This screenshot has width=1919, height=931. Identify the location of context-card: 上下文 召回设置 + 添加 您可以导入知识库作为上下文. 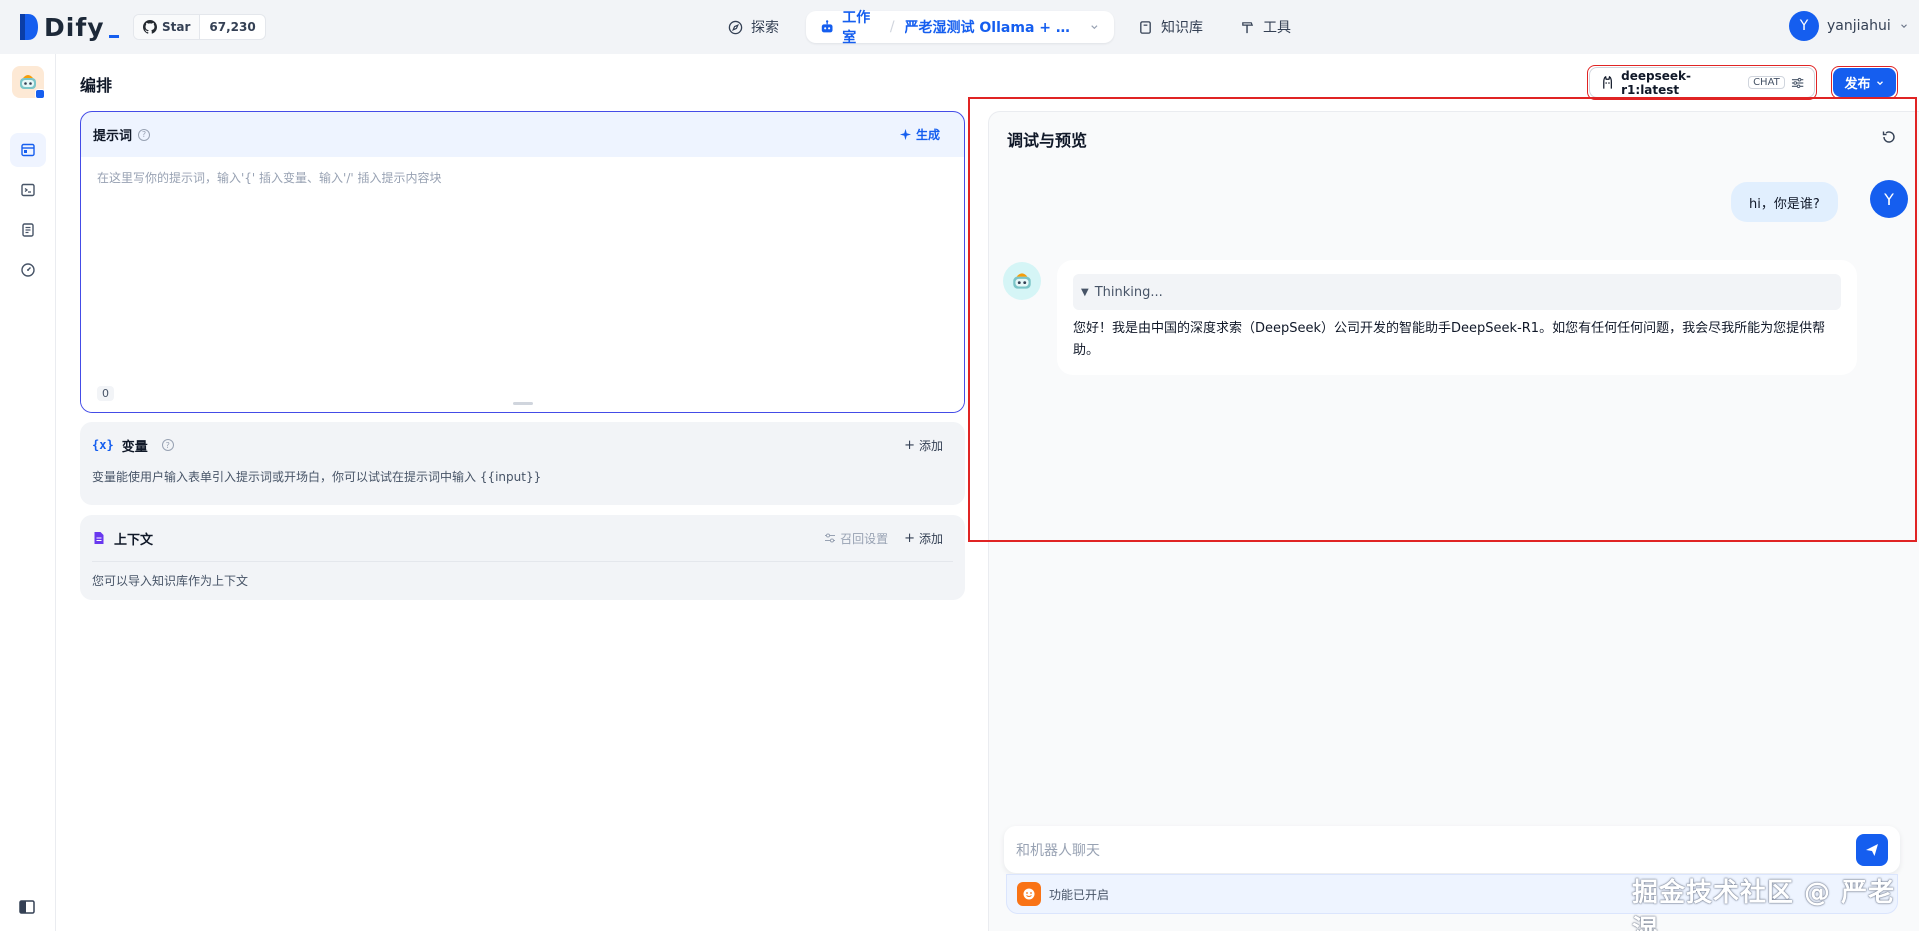
(522, 557).